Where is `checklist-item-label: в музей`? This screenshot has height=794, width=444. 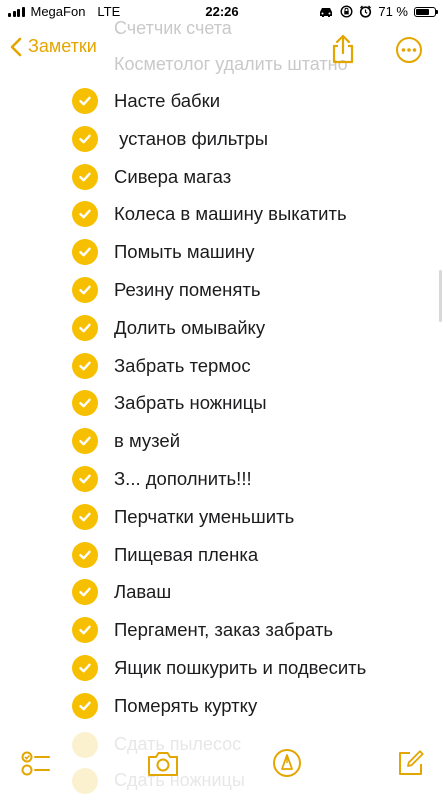 checklist-item-label: в музей is located at coordinates (147, 441).